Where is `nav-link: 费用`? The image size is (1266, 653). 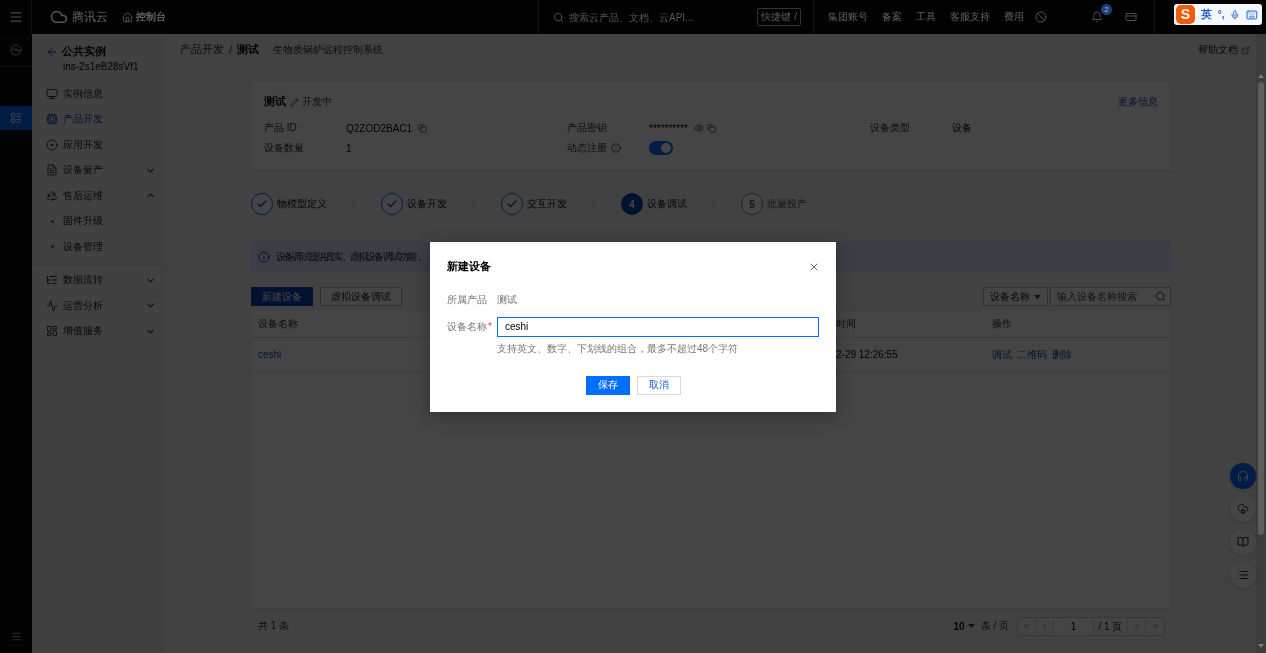
nav-link: 费用 is located at coordinates (1014, 17).